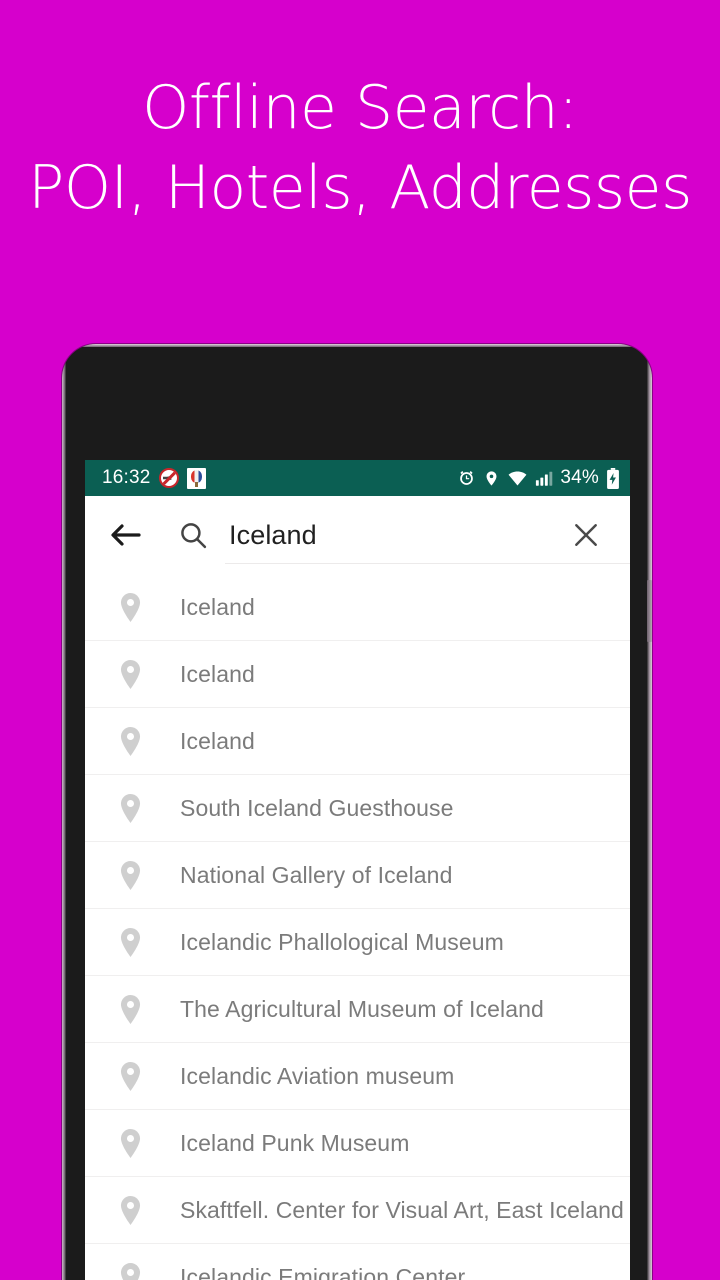 The height and width of the screenshot is (1280, 720). I want to click on clear-search-button, so click(586, 535).